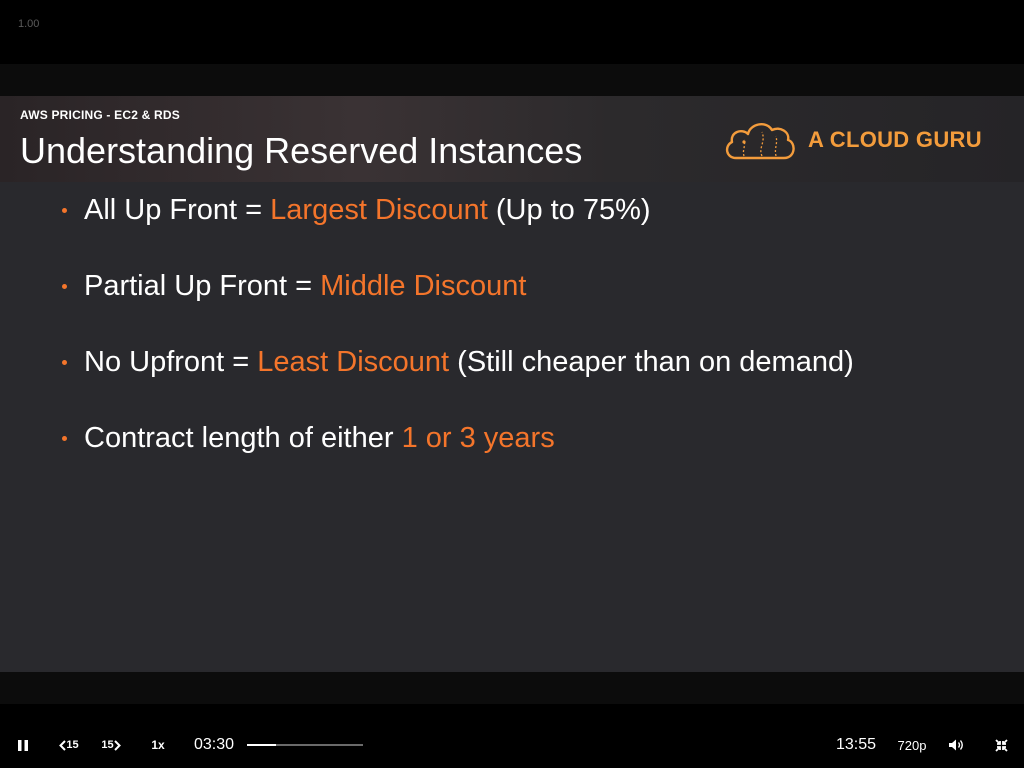 This screenshot has width=1024, height=768. Describe the element at coordinates (760, 141) in the screenshot. I see `cloud-logo-icon` at that location.